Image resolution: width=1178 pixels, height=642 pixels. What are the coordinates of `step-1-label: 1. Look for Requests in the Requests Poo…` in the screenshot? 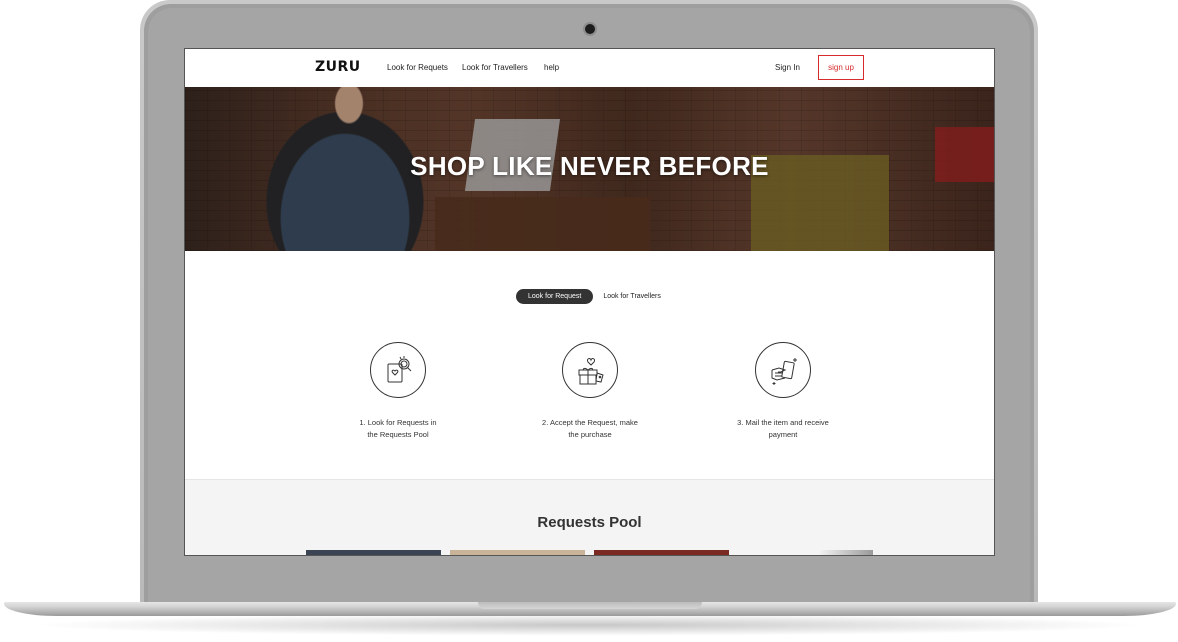 It's located at (398, 429).